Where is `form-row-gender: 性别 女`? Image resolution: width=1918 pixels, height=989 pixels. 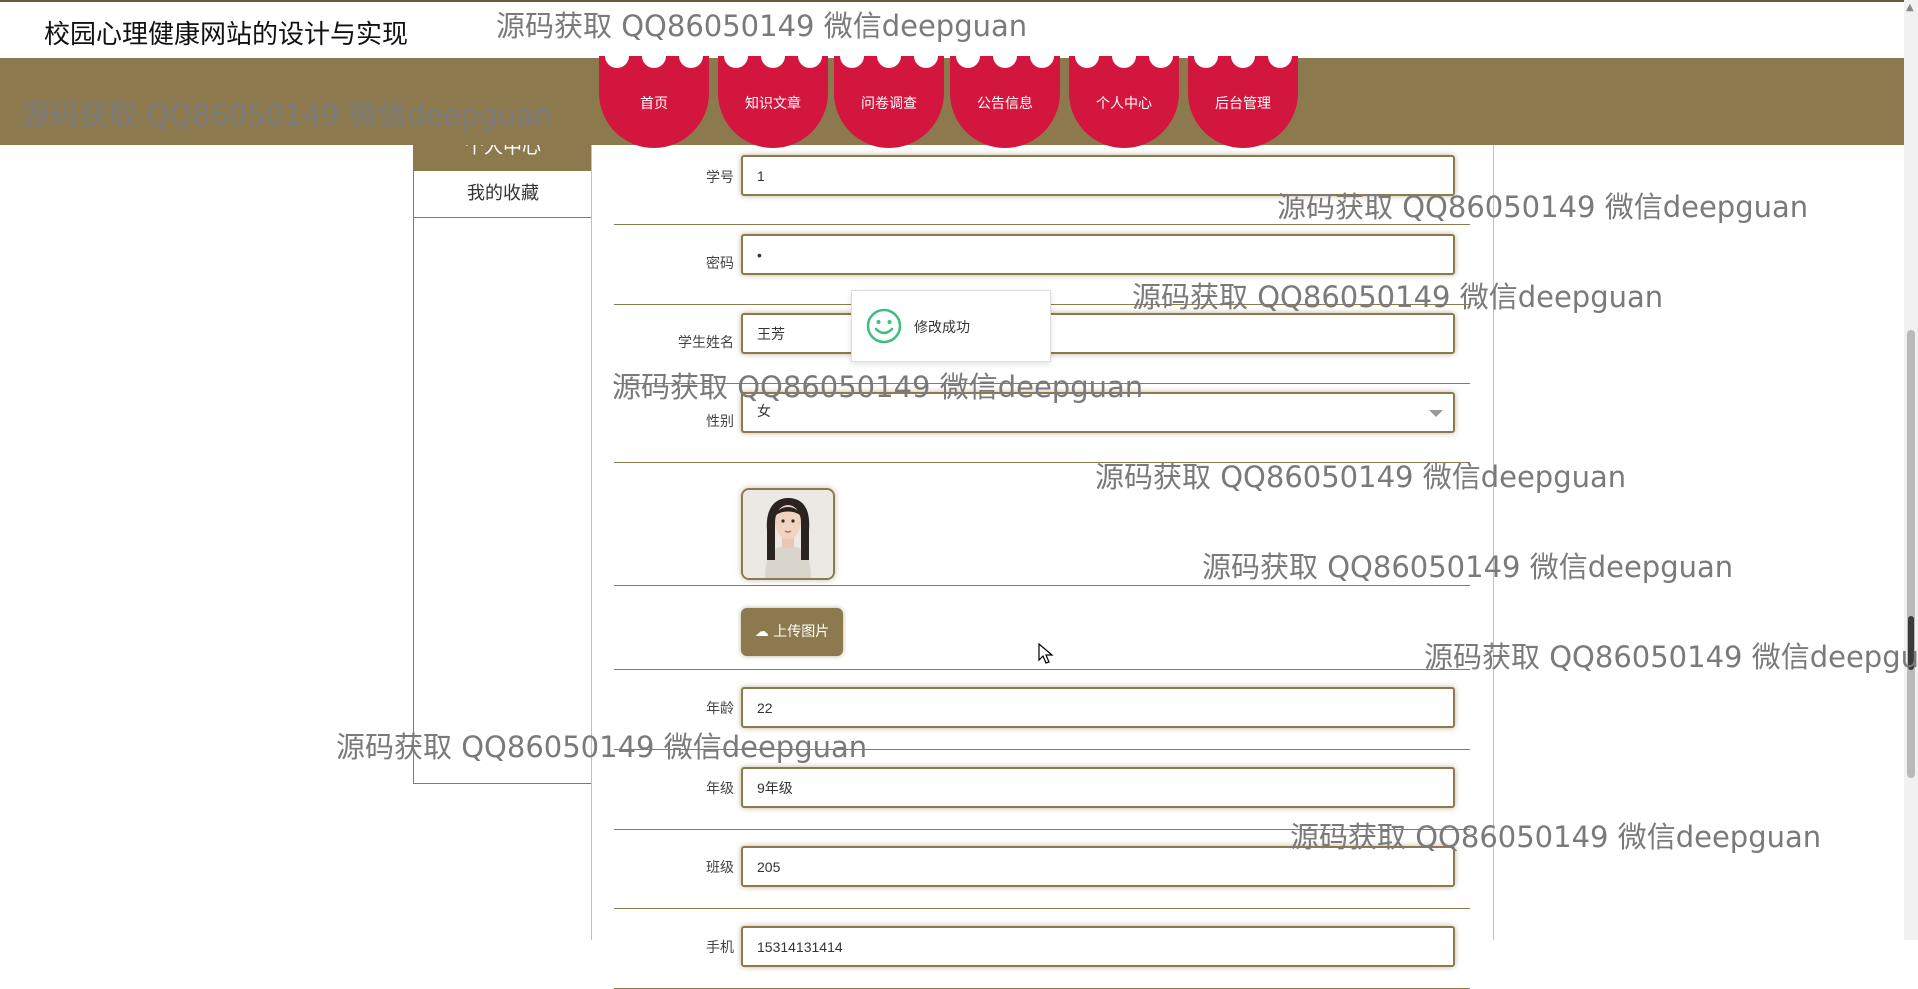 form-row-gender: 性别 女 is located at coordinates (1042, 423).